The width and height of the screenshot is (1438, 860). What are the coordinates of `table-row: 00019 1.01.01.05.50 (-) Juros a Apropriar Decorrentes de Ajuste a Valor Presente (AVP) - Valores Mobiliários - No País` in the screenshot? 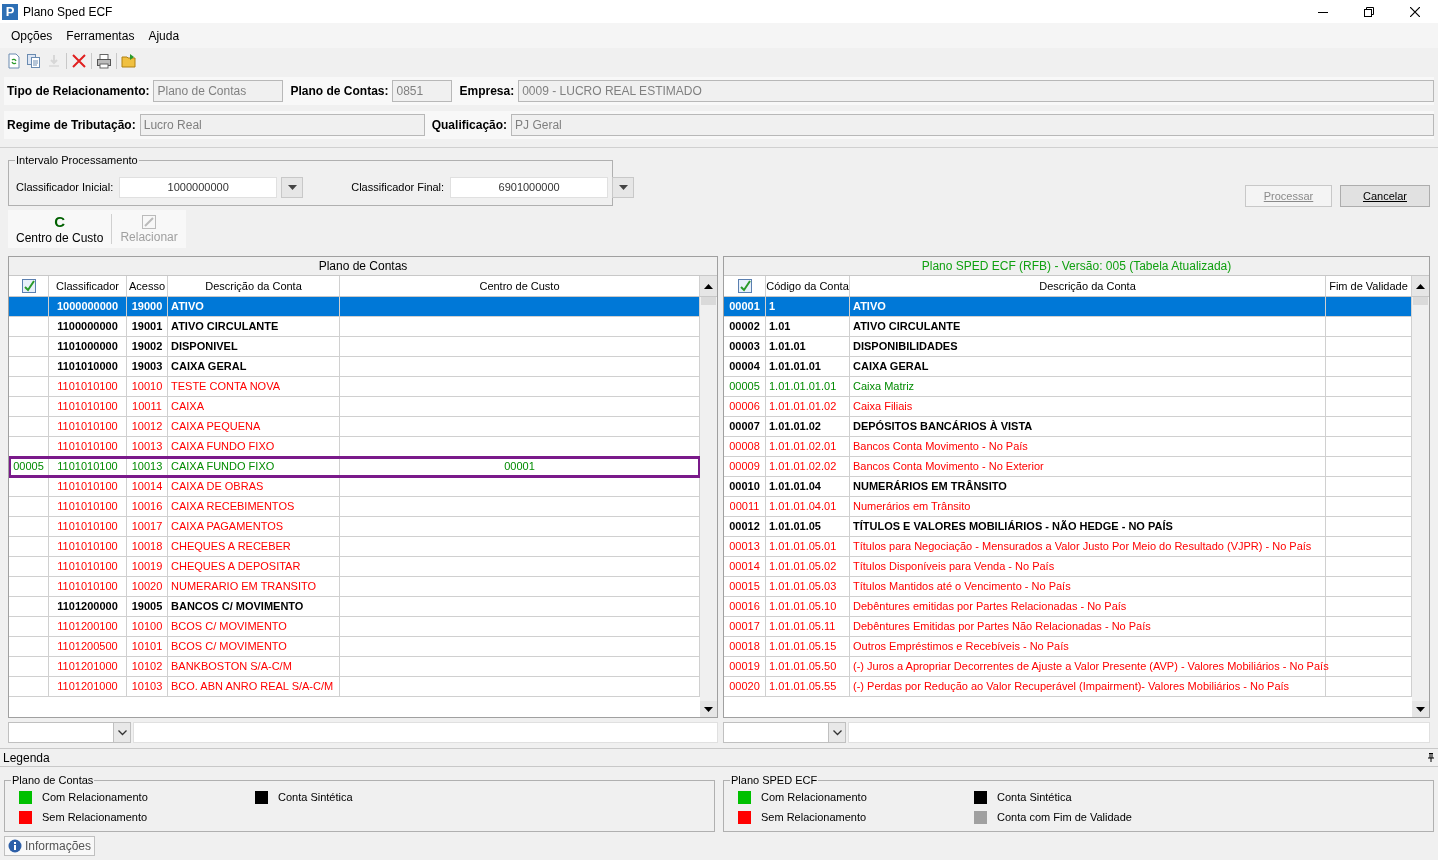 It's located at (1068, 667).